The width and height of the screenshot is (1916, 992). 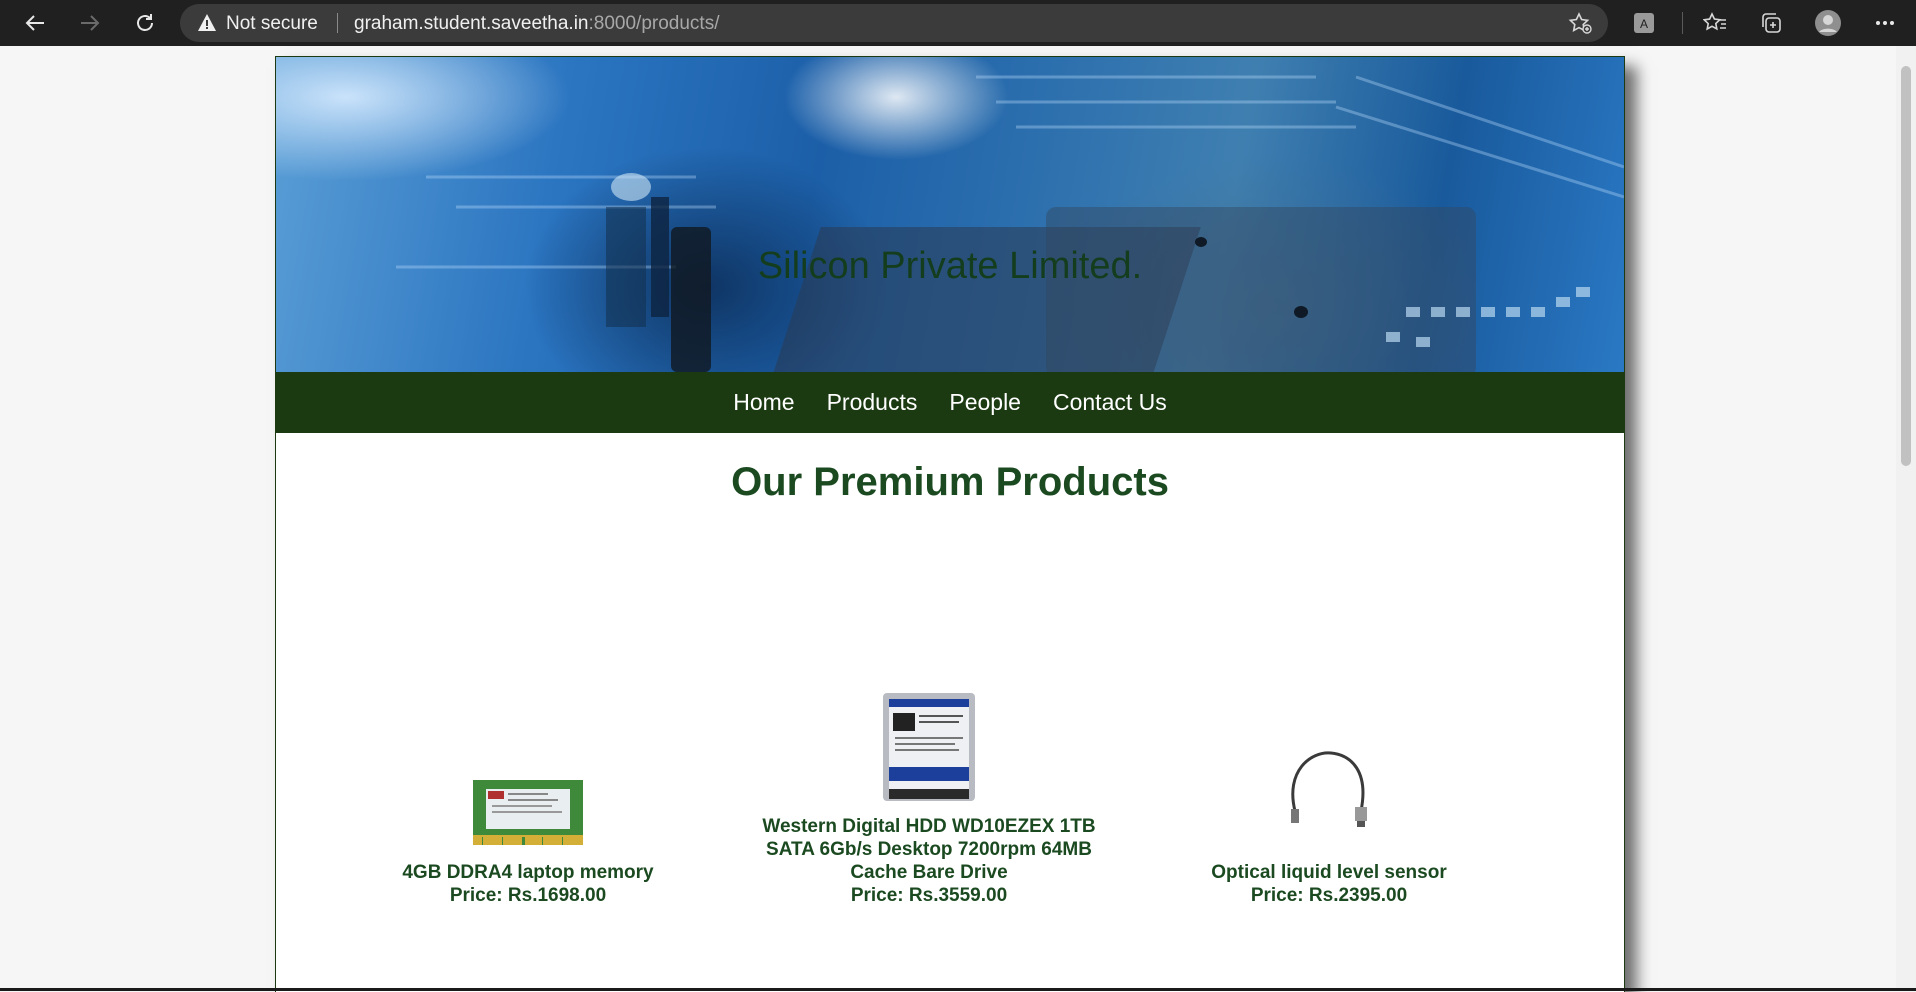 I want to click on ram-module-image, so click(x=528, y=812).